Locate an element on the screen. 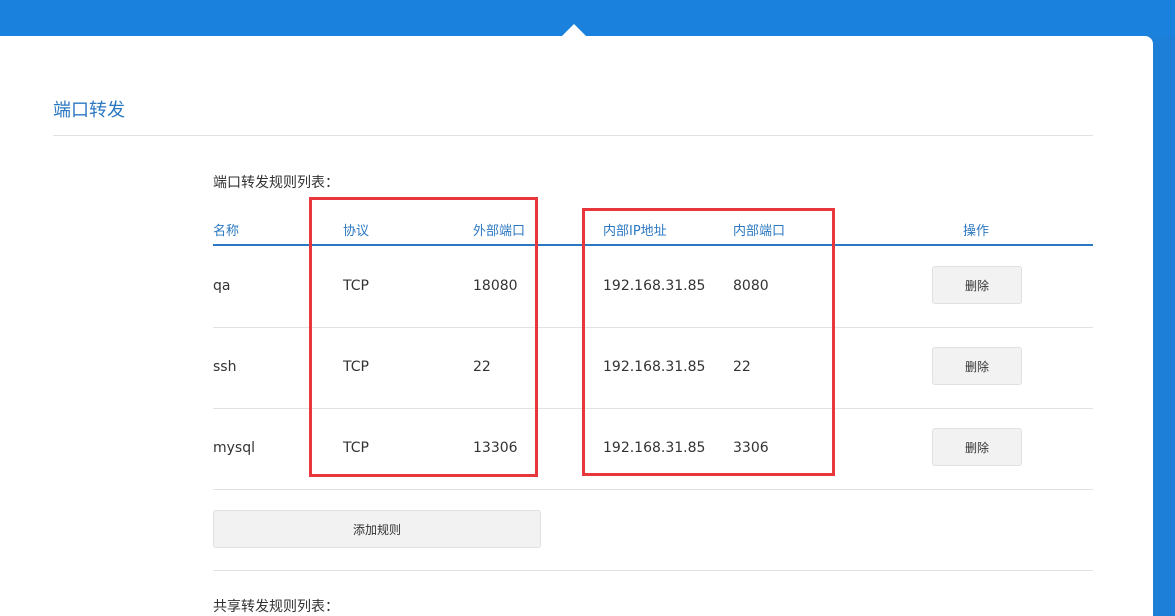 This screenshot has width=1175, height=616. cell-external-port: 22 is located at coordinates (482, 367).